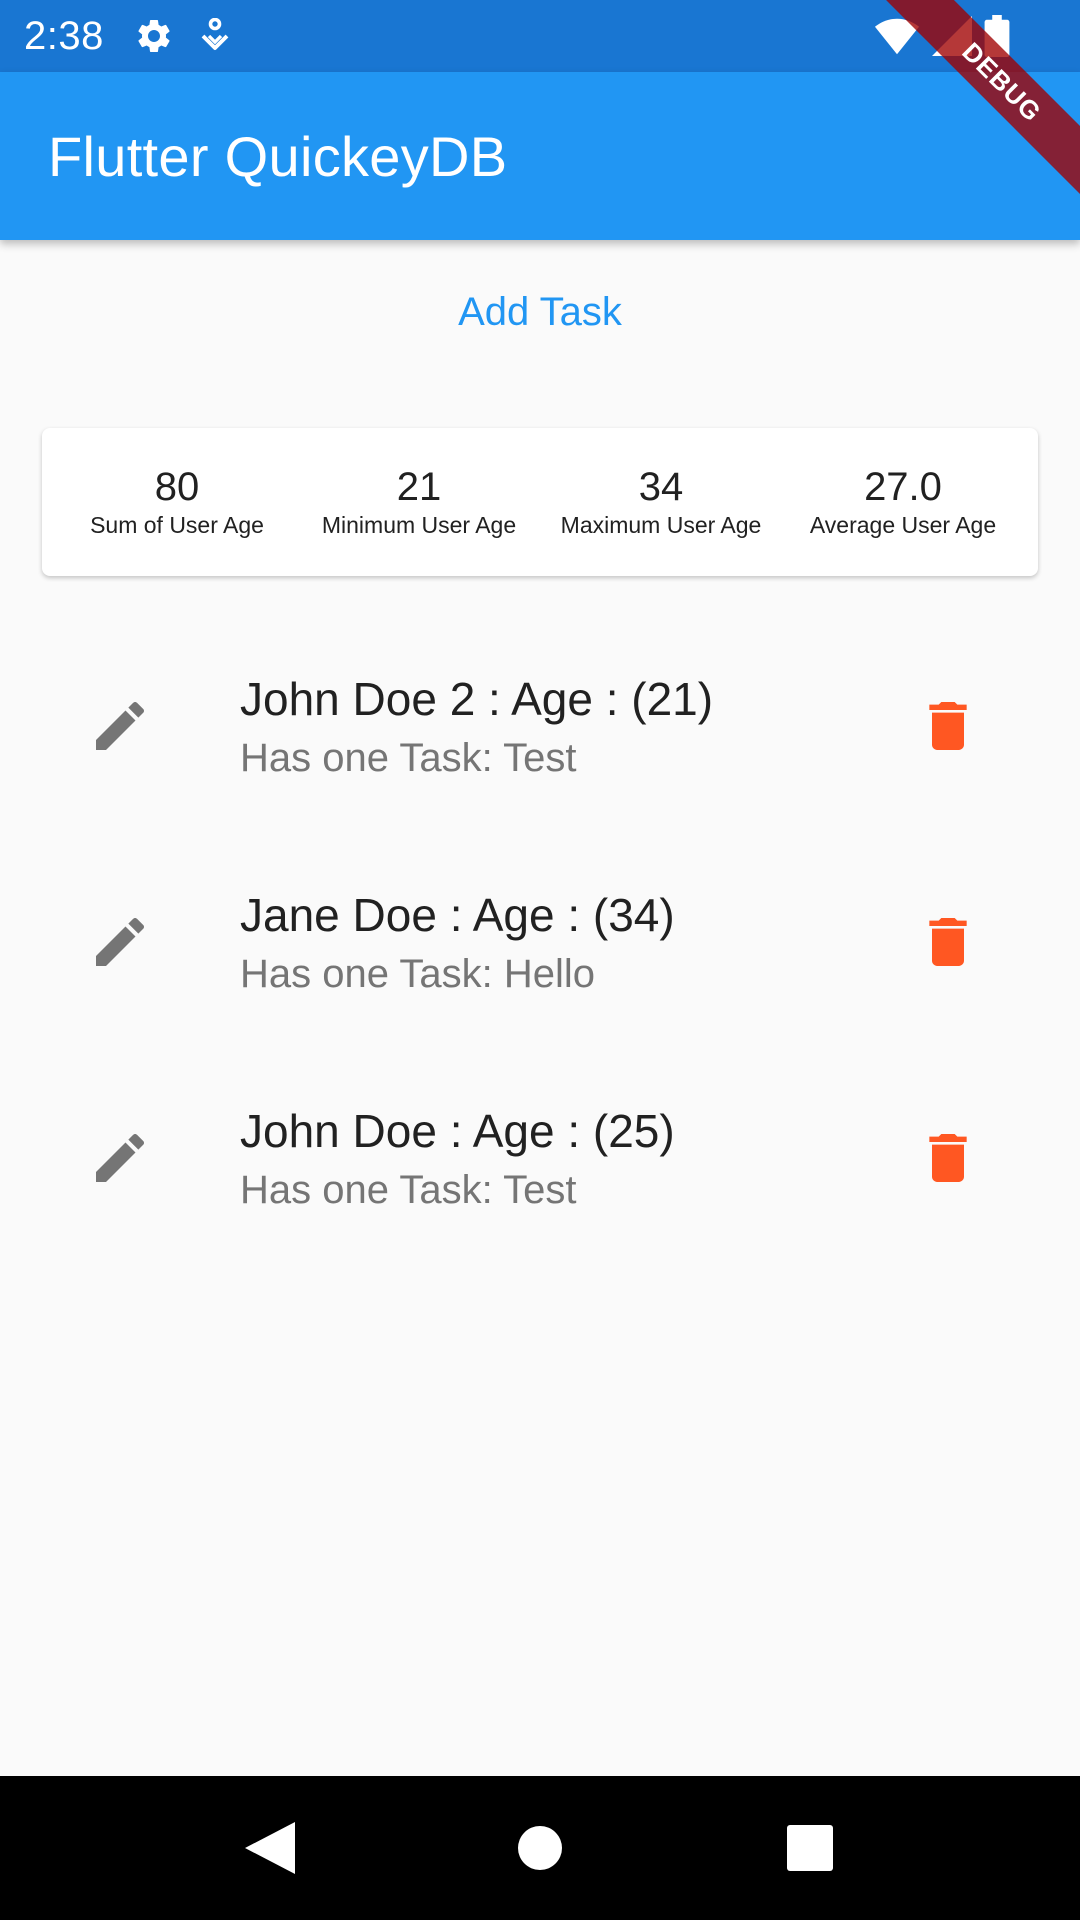 The height and width of the screenshot is (1920, 1080). Describe the element at coordinates (903, 487) in the screenshot. I see `stat-value: 27.0` at that location.